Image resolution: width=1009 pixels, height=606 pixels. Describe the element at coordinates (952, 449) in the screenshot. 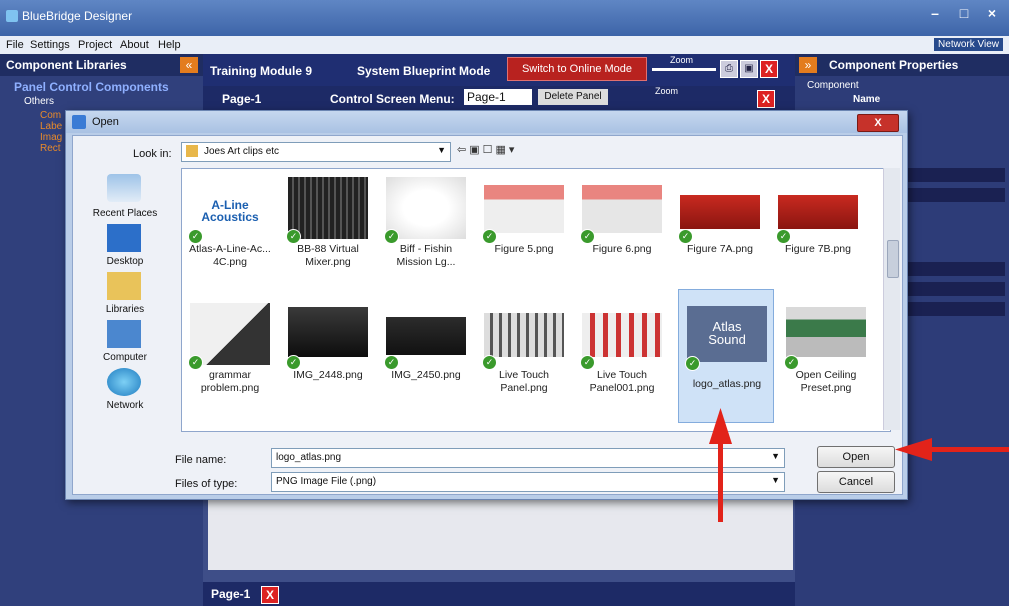

I see `horizontal-red-arrow` at that location.